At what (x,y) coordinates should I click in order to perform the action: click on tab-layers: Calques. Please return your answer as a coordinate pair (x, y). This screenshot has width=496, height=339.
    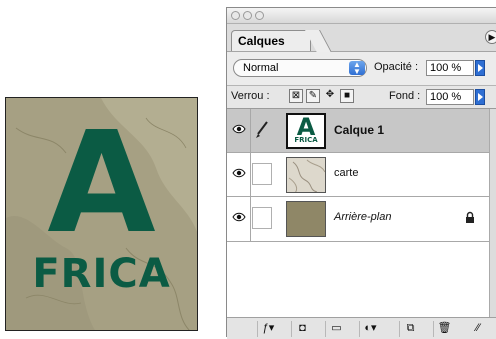
    Looking at the image, I should click on (271, 40).